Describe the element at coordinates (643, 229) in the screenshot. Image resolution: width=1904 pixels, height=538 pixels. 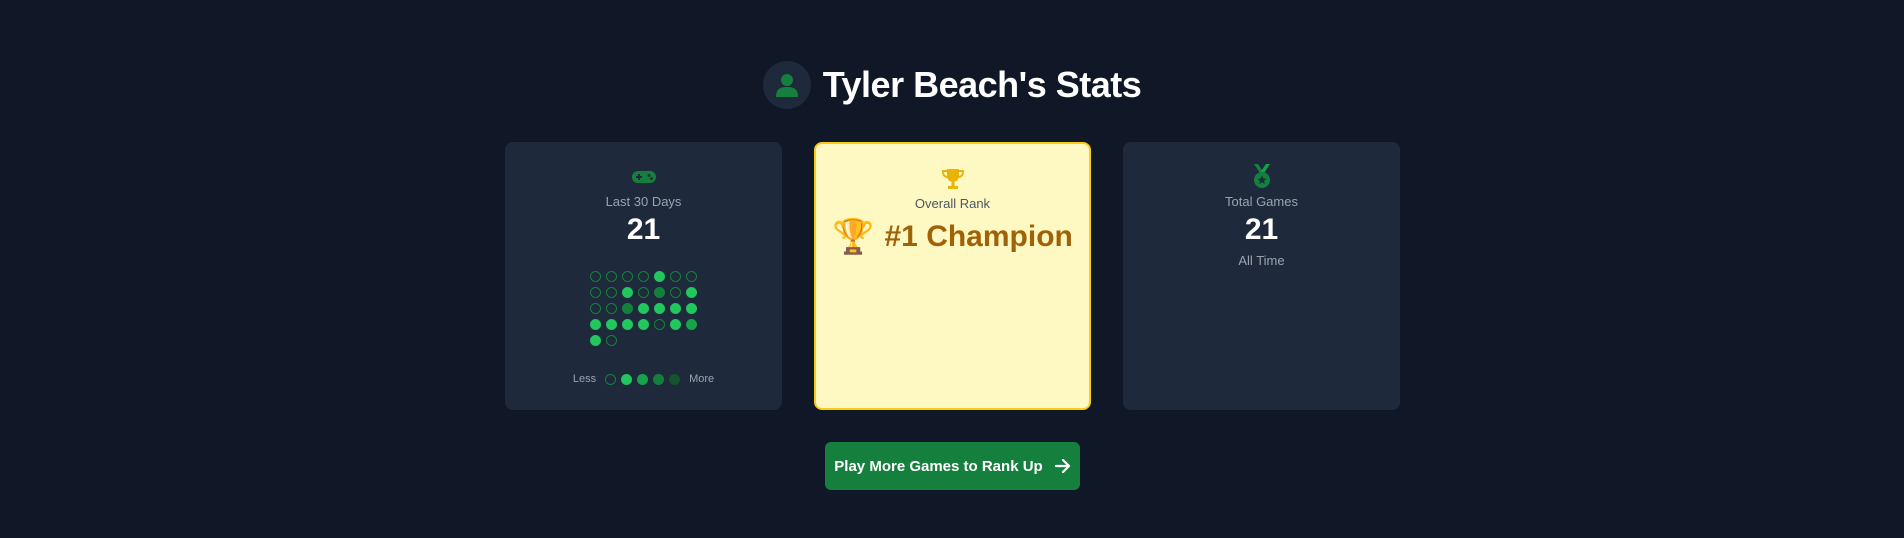
I see `recent-value: 21` at that location.